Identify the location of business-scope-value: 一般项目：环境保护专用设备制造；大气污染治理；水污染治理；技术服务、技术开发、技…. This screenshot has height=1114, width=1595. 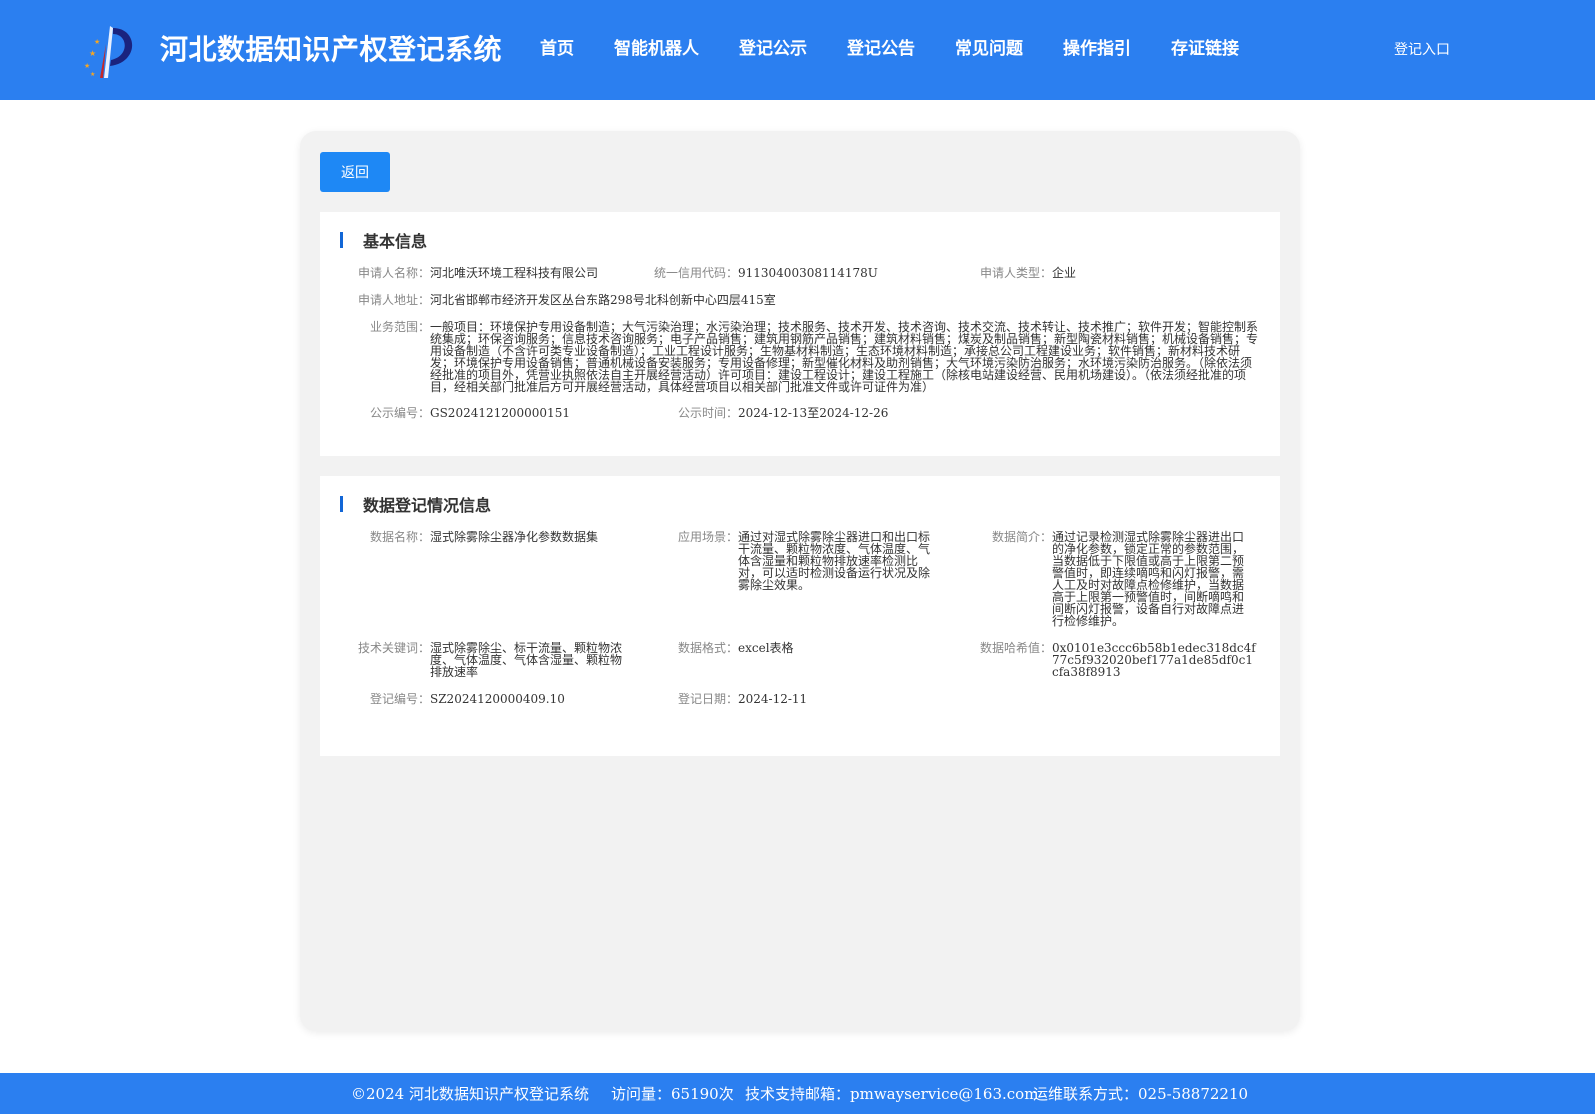
(844, 357).